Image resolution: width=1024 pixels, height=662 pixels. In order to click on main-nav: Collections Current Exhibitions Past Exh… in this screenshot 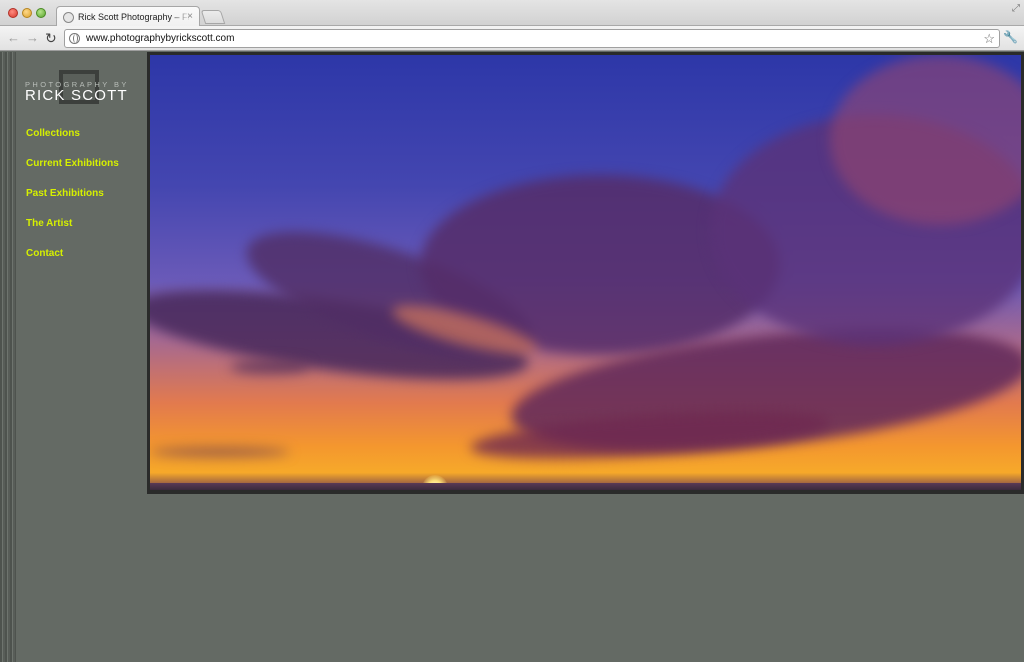, I will do `click(72, 203)`.